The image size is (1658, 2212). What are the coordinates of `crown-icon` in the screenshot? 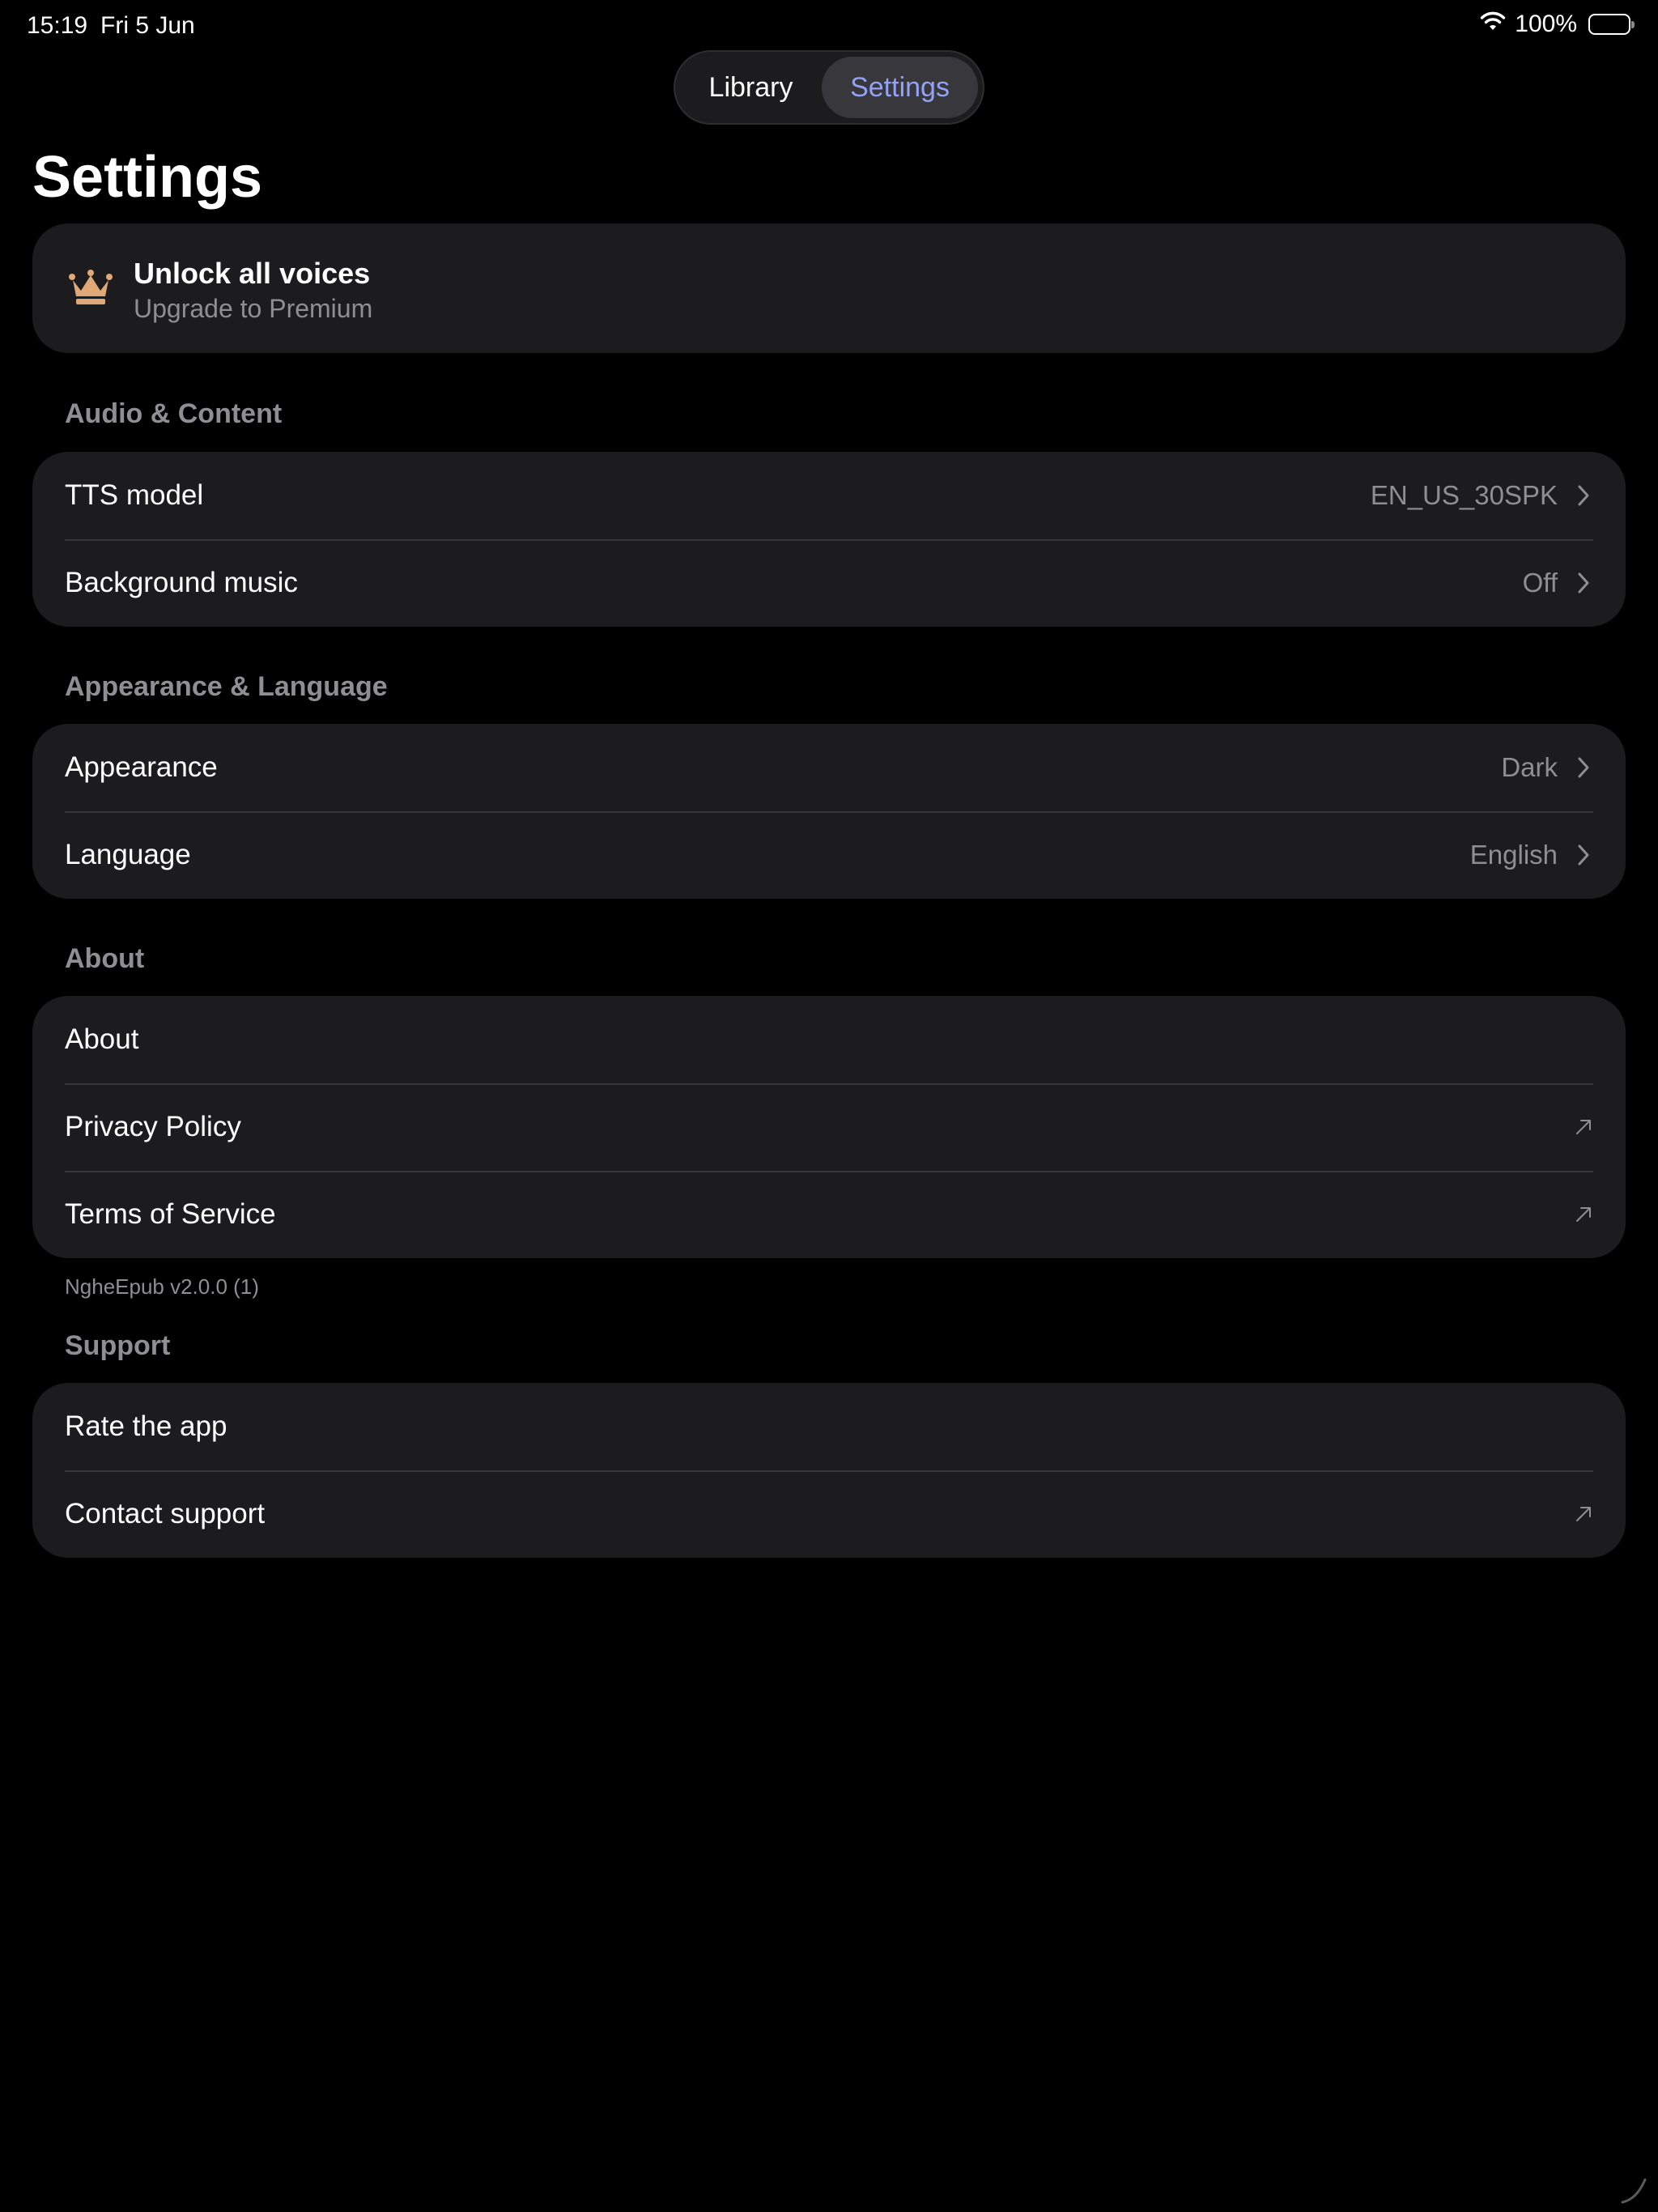 It's located at (90, 288).